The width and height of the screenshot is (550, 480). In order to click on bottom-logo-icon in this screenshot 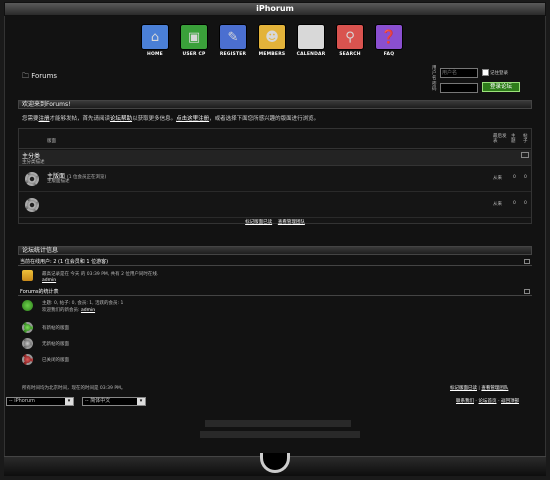, I will do `click(275, 463)`.